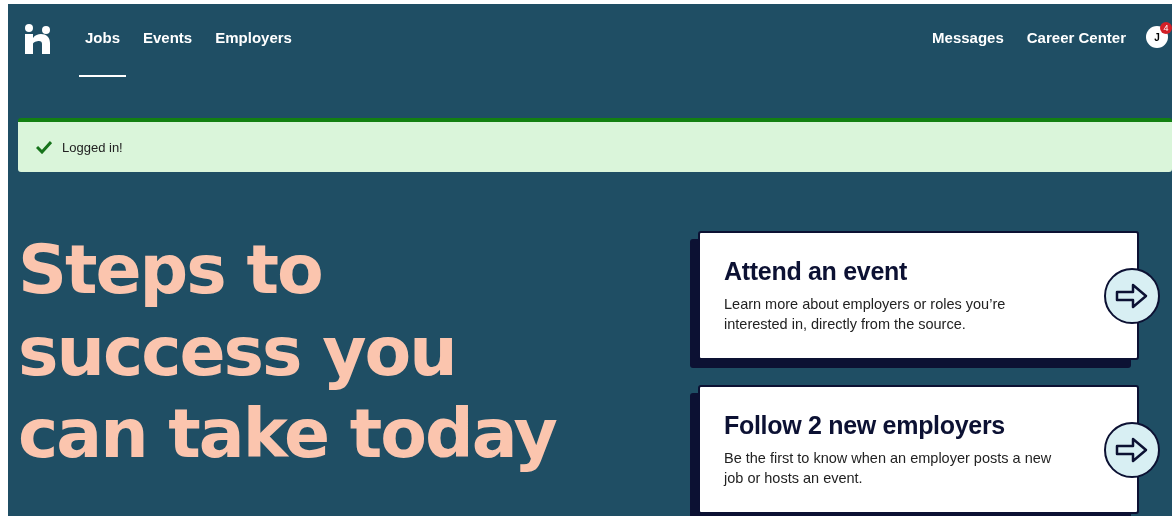 The image size is (1172, 516). What do you see at coordinates (168, 41) in the screenshot?
I see `nav-tab: Events` at bounding box center [168, 41].